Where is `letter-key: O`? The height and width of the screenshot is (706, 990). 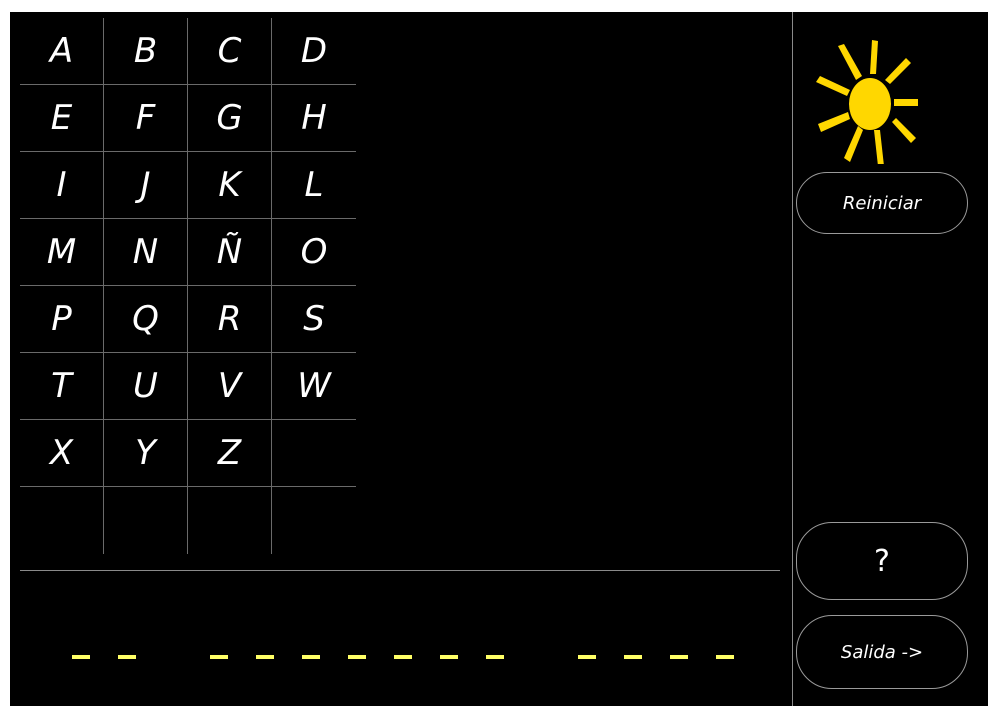 letter-key: O is located at coordinates (314, 252).